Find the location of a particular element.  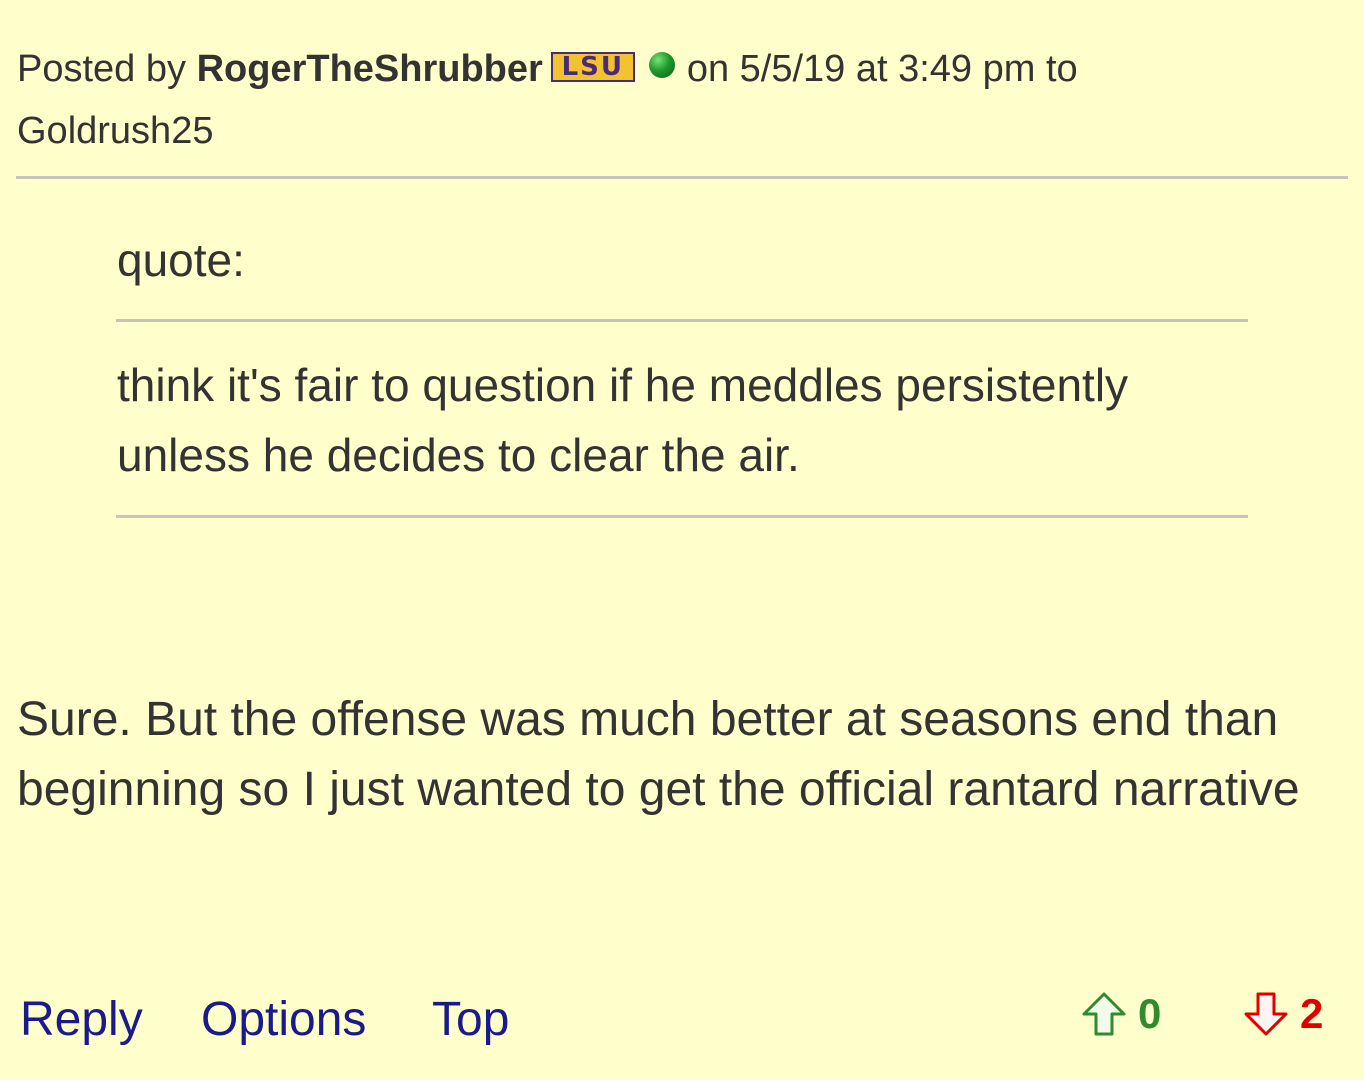

reply-link: Reply is located at coordinates (81, 1020).